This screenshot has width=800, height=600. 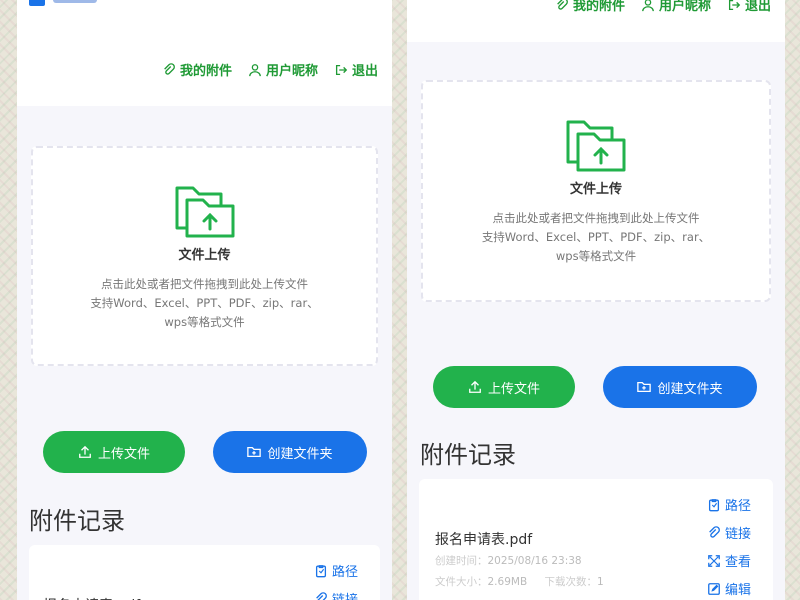 What do you see at coordinates (507, 582) in the screenshot?
I see `size-value: 2.69MB` at bounding box center [507, 582].